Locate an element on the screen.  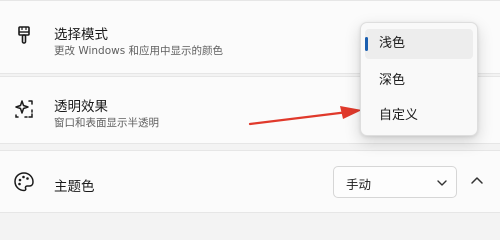
annotation-arrow-icon is located at coordinates (305, 116).